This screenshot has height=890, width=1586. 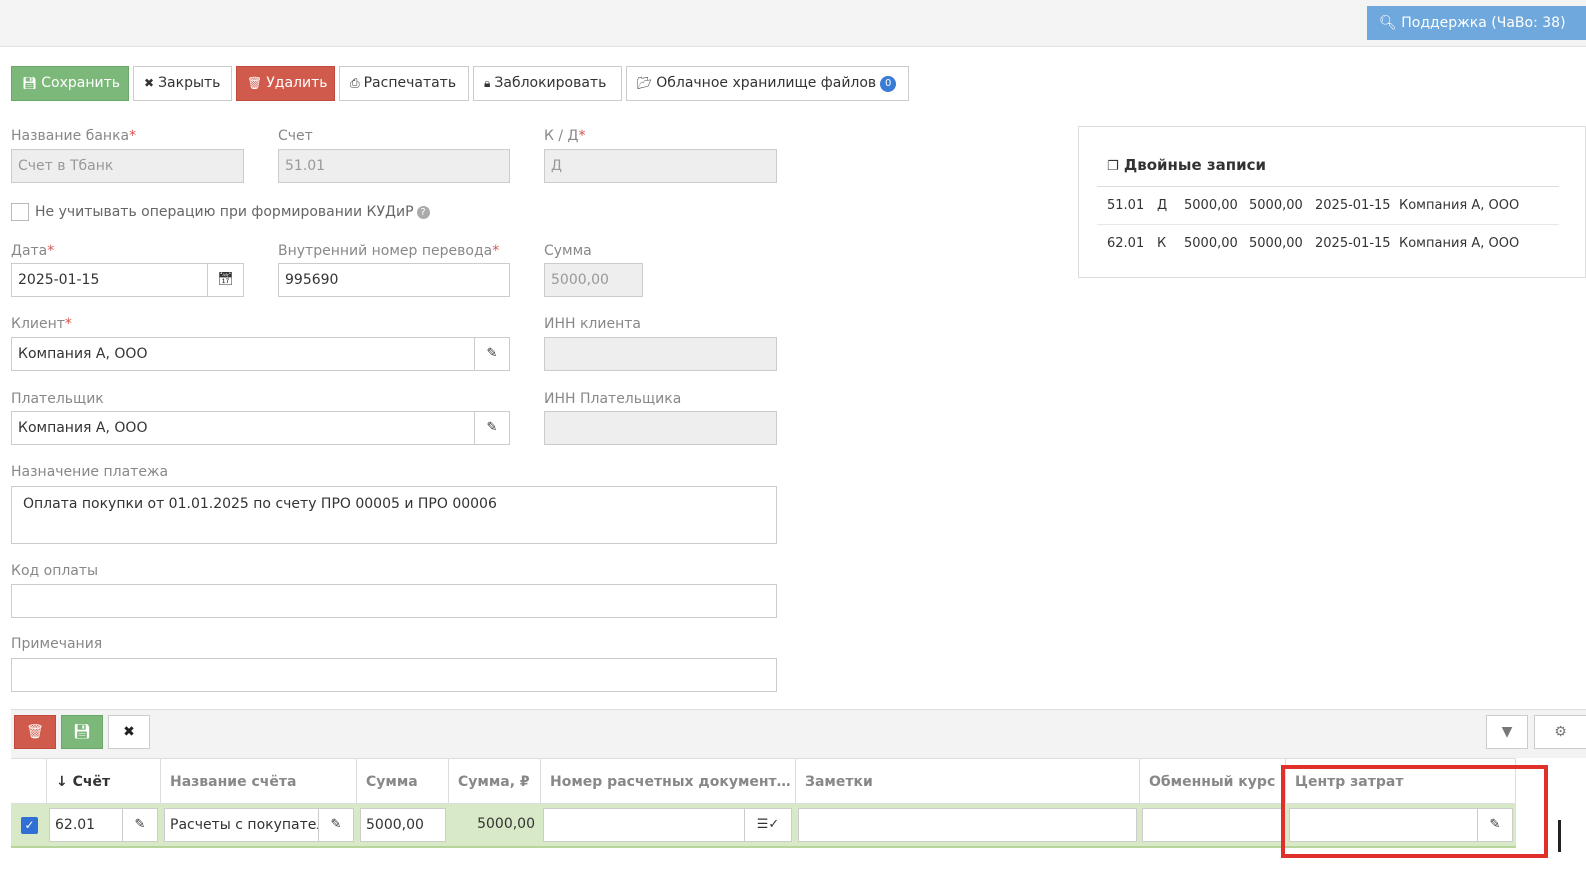 What do you see at coordinates (394, 280) in the screenshot?
I see `transfer-number-input: 995690` at bounding box center [394, 280].